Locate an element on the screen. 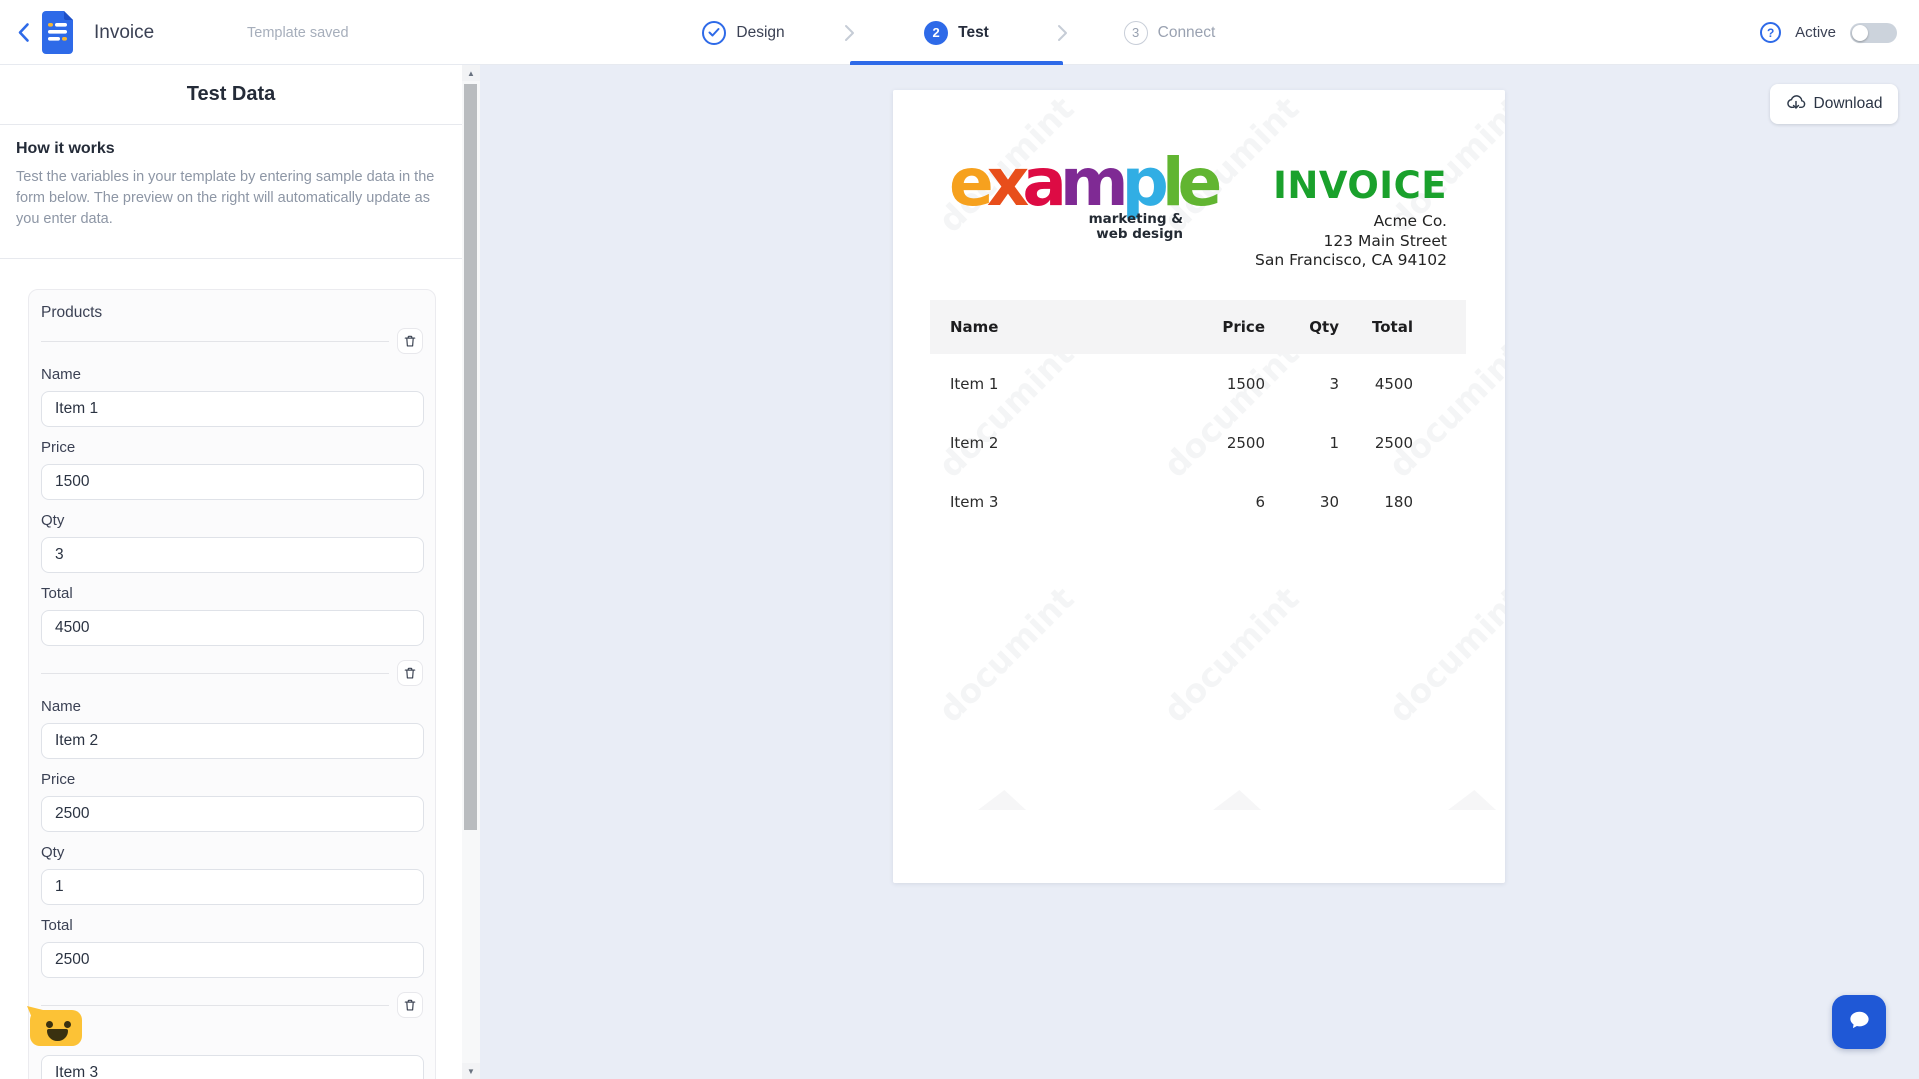 This screenshot has width=1919, height=1079. item2-name-input is located at coordinates (232, 741).